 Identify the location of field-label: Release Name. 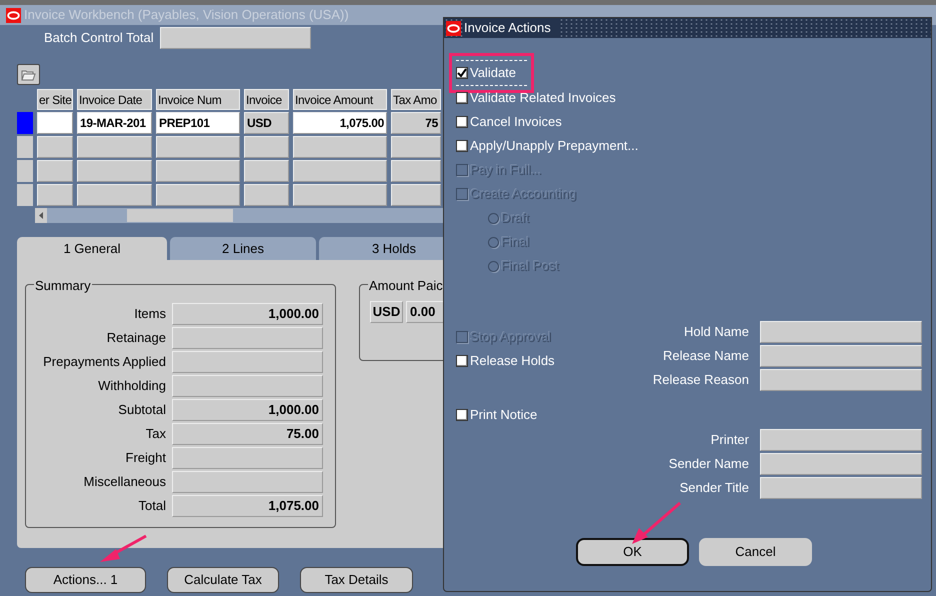
(706, 356).